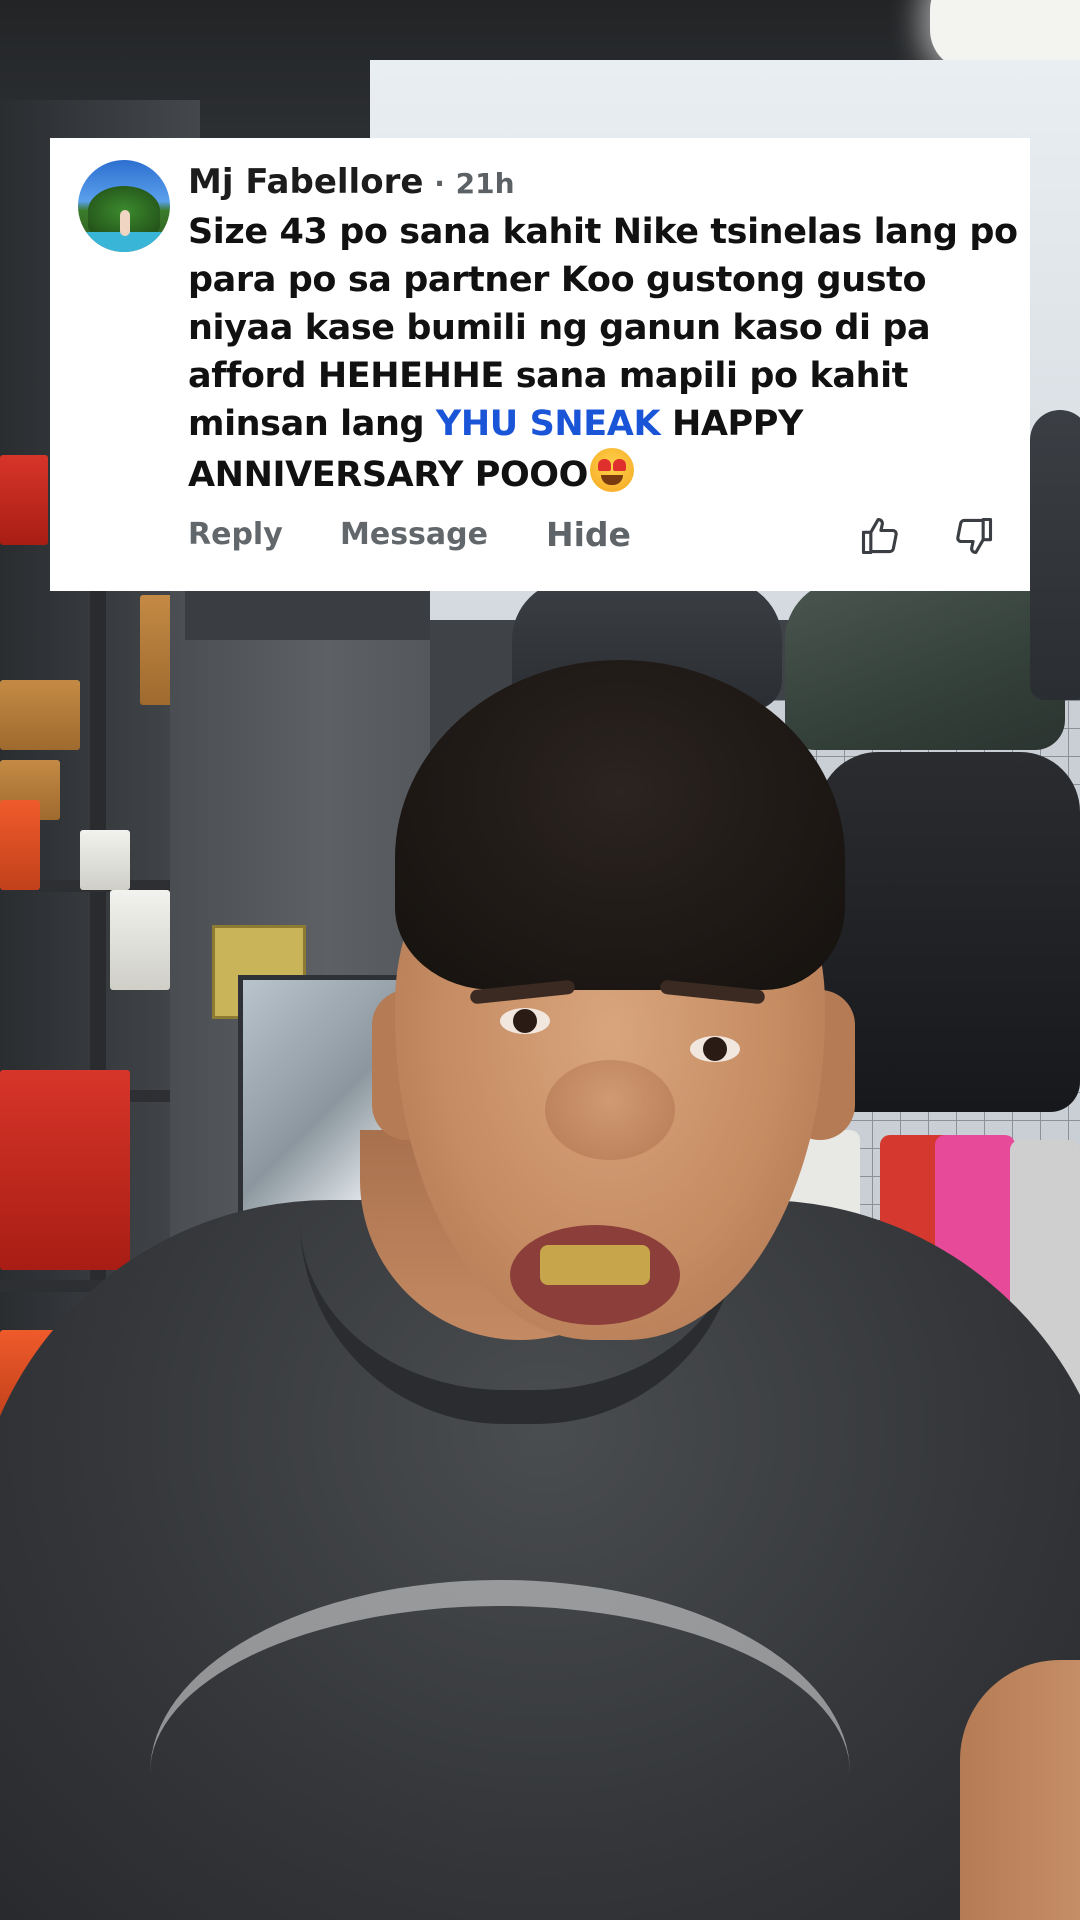  Describe the element at coordinates (588, 535) in the screenshot. I see `hide-button: Hide` at that location.